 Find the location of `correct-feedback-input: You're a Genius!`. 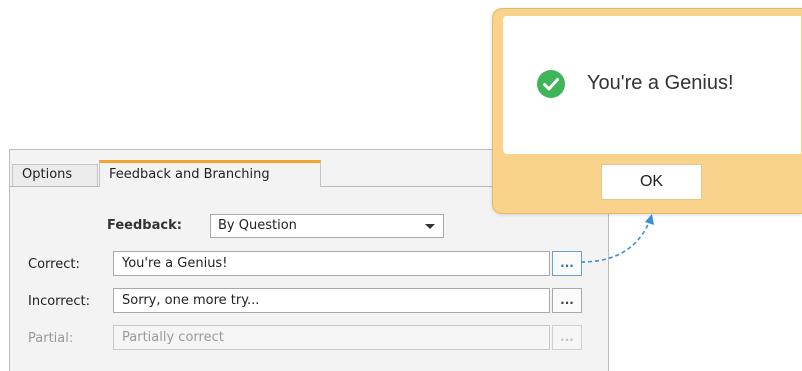

correct-feedback-input: You're a Genius! is located at coordinates (331, 263).